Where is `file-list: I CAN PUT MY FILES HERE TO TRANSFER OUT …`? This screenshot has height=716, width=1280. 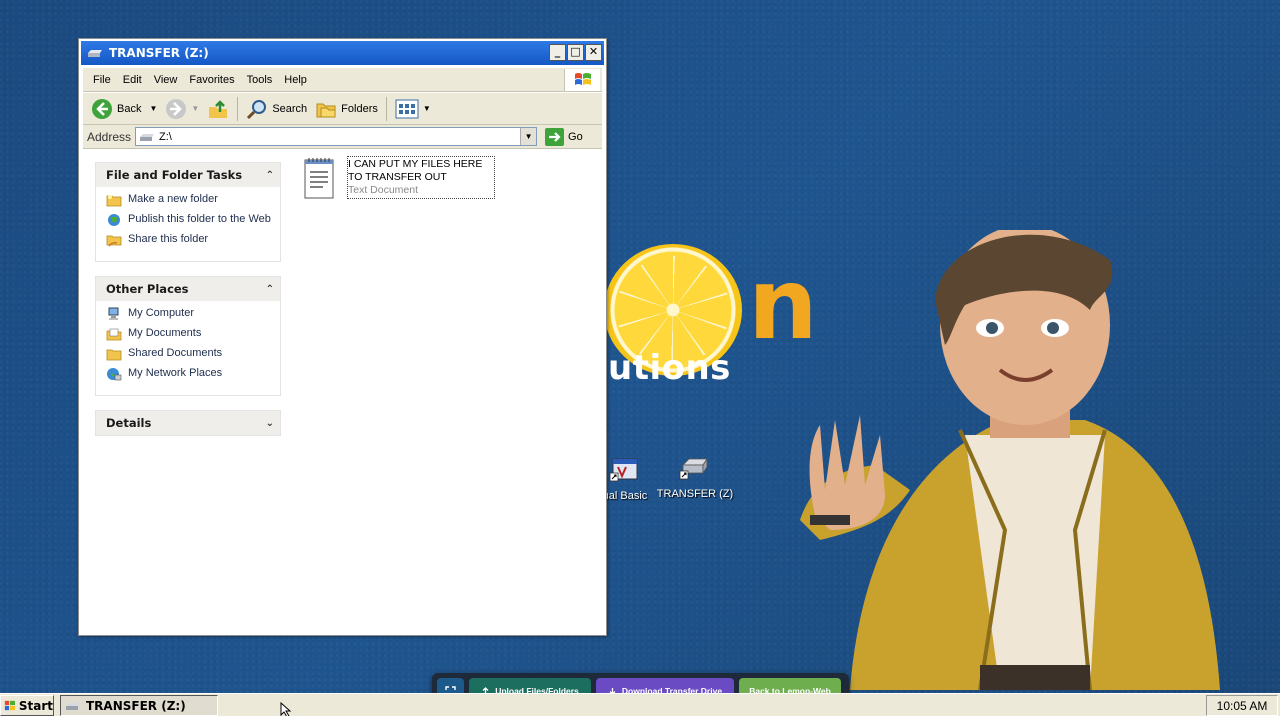 file-list: I CAN PUT MY FILES HERE TO TRANSFER OUT … is located at coordinates (399, 178).